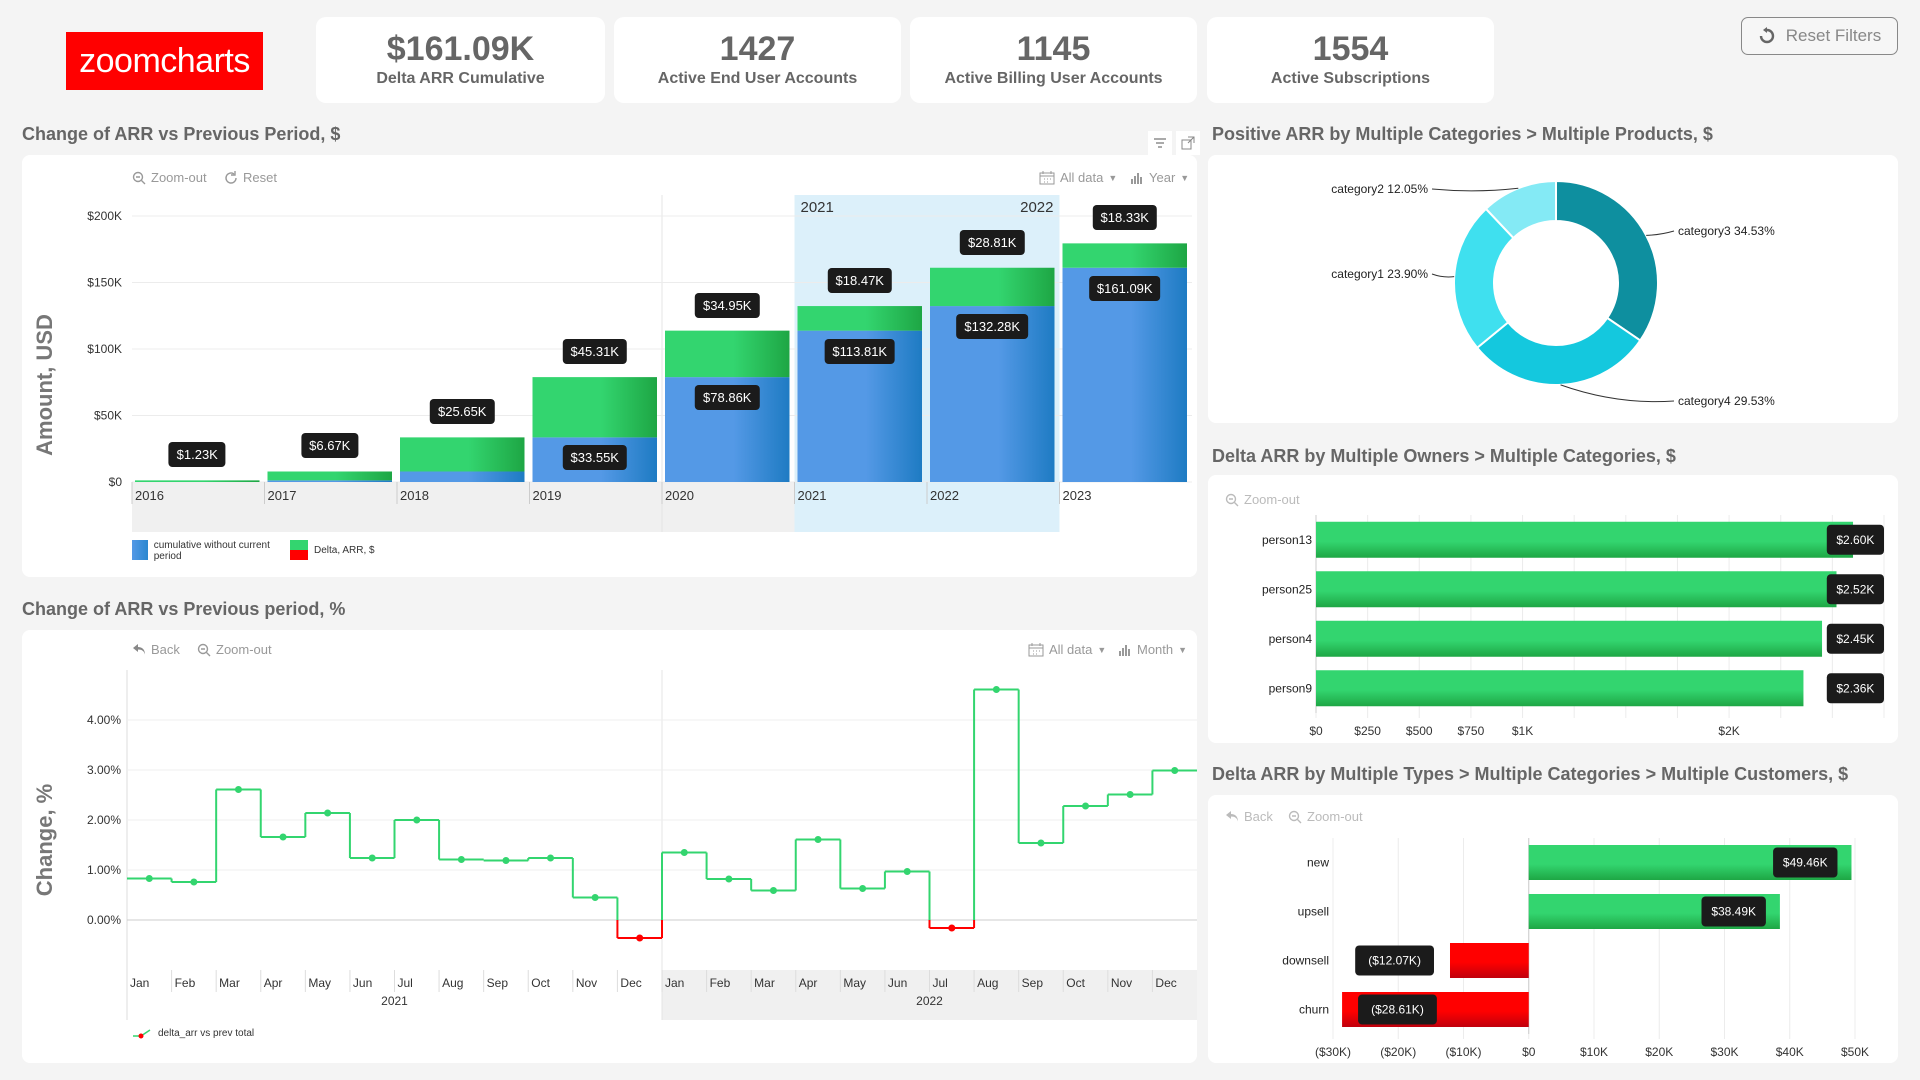 The image size is (1920, 1080). I want to click on x-tick-label: $2K, so click(1728, 731).